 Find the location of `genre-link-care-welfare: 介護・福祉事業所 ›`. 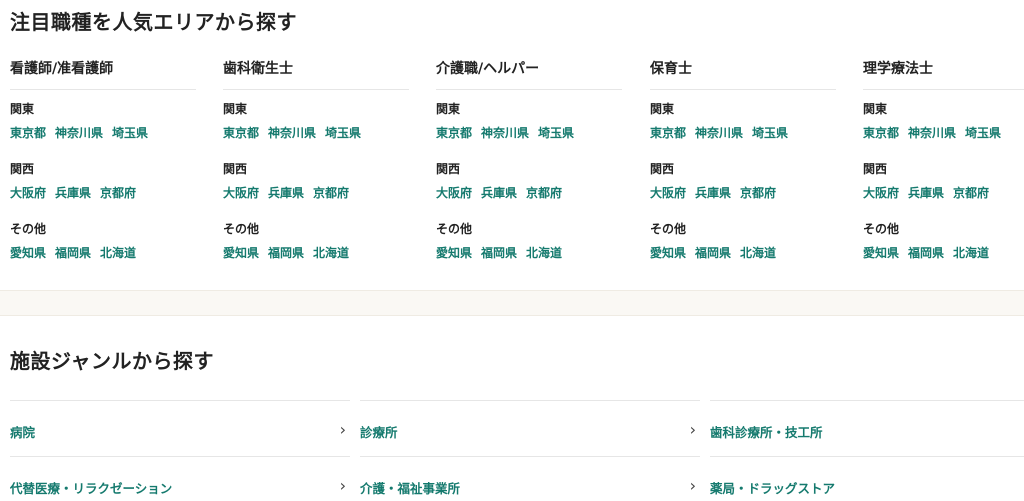

genre-link-care-welfare: 介護・福祉事業所 › is located at coordinates (530, 478).